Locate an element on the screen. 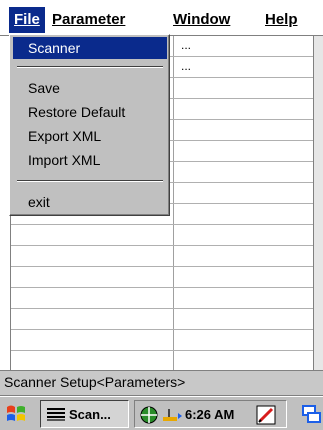 The image size is (323, 430). start-button is located at coordinates (20, 414).